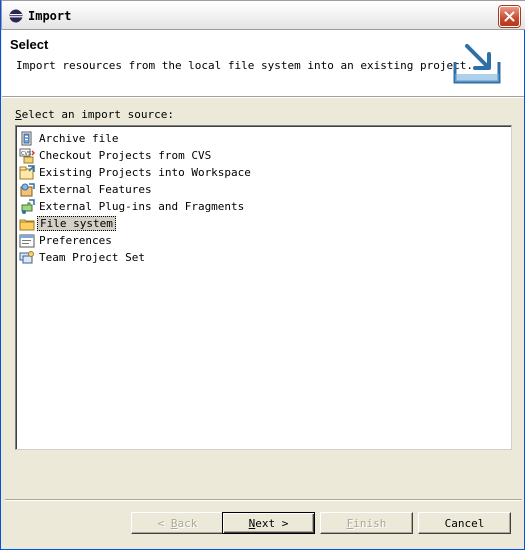  Describe the element at coordinates (370, 523) in the screenshot. I see `finish-button-label: inish` at that location.